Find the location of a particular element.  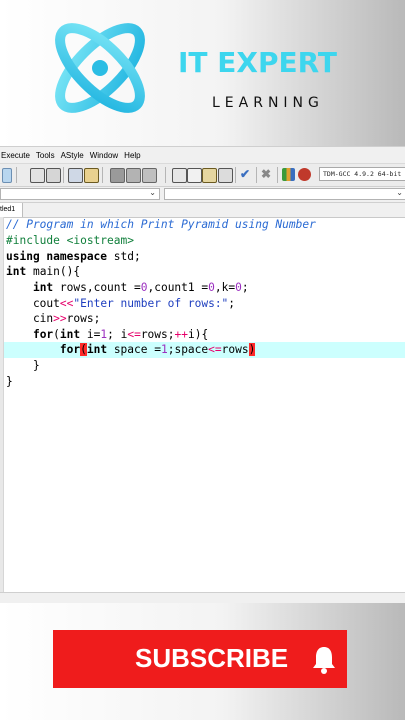

toggle-icon is located at coordinates (149, 175).